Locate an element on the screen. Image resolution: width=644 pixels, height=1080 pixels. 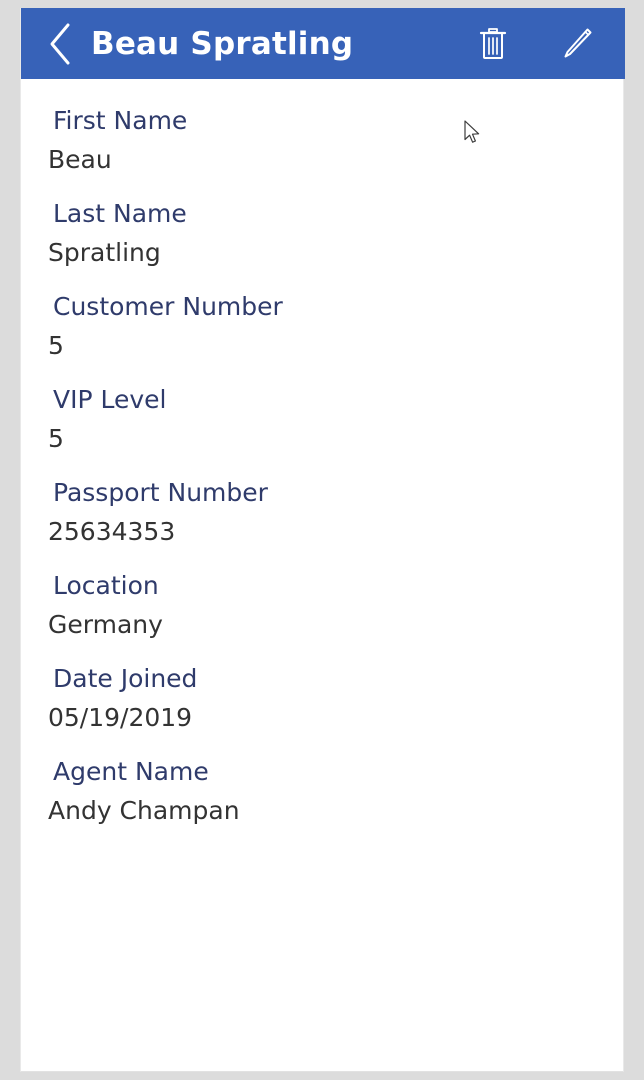
page-title: Beau Spratling is located at coordinates (222, 43).